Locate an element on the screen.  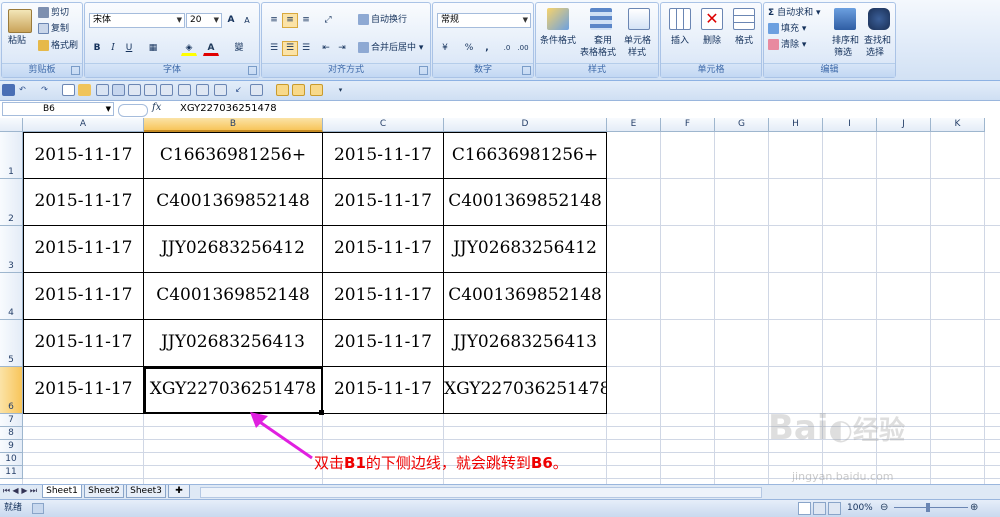
prev-sheet-icon: ◀ is located at coordinates (15, 490).